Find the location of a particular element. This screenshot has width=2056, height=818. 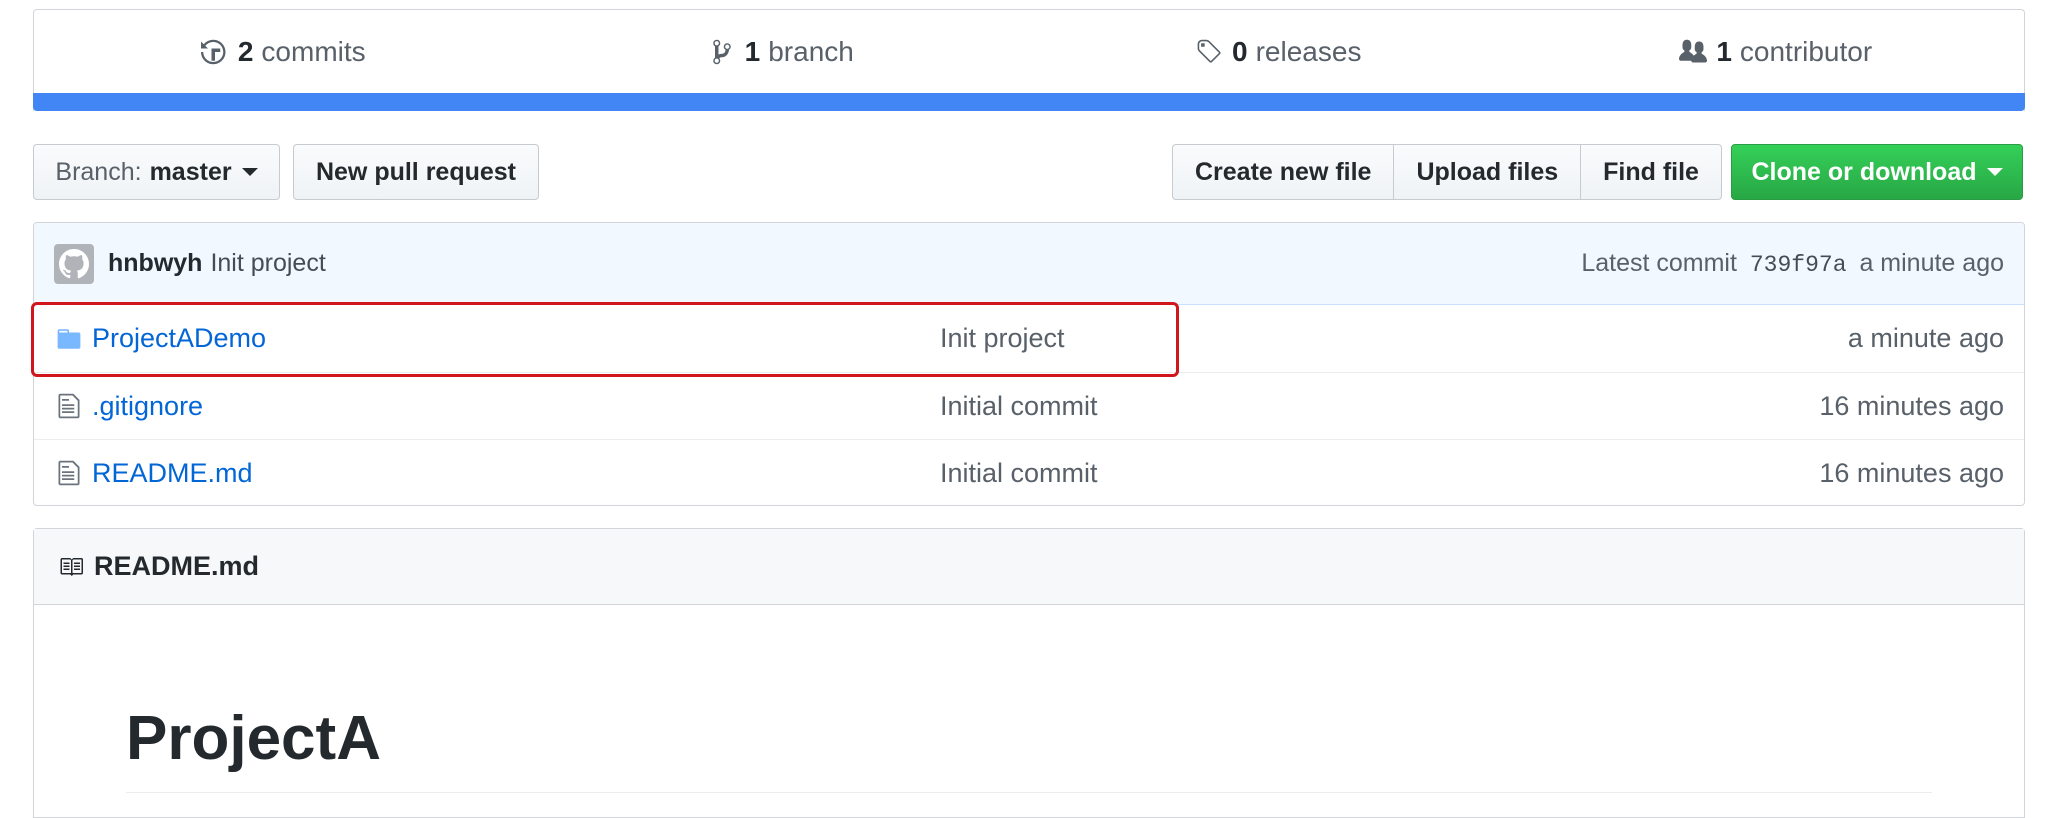

contributors-label: contributor is located at coordinates (1806, 51).